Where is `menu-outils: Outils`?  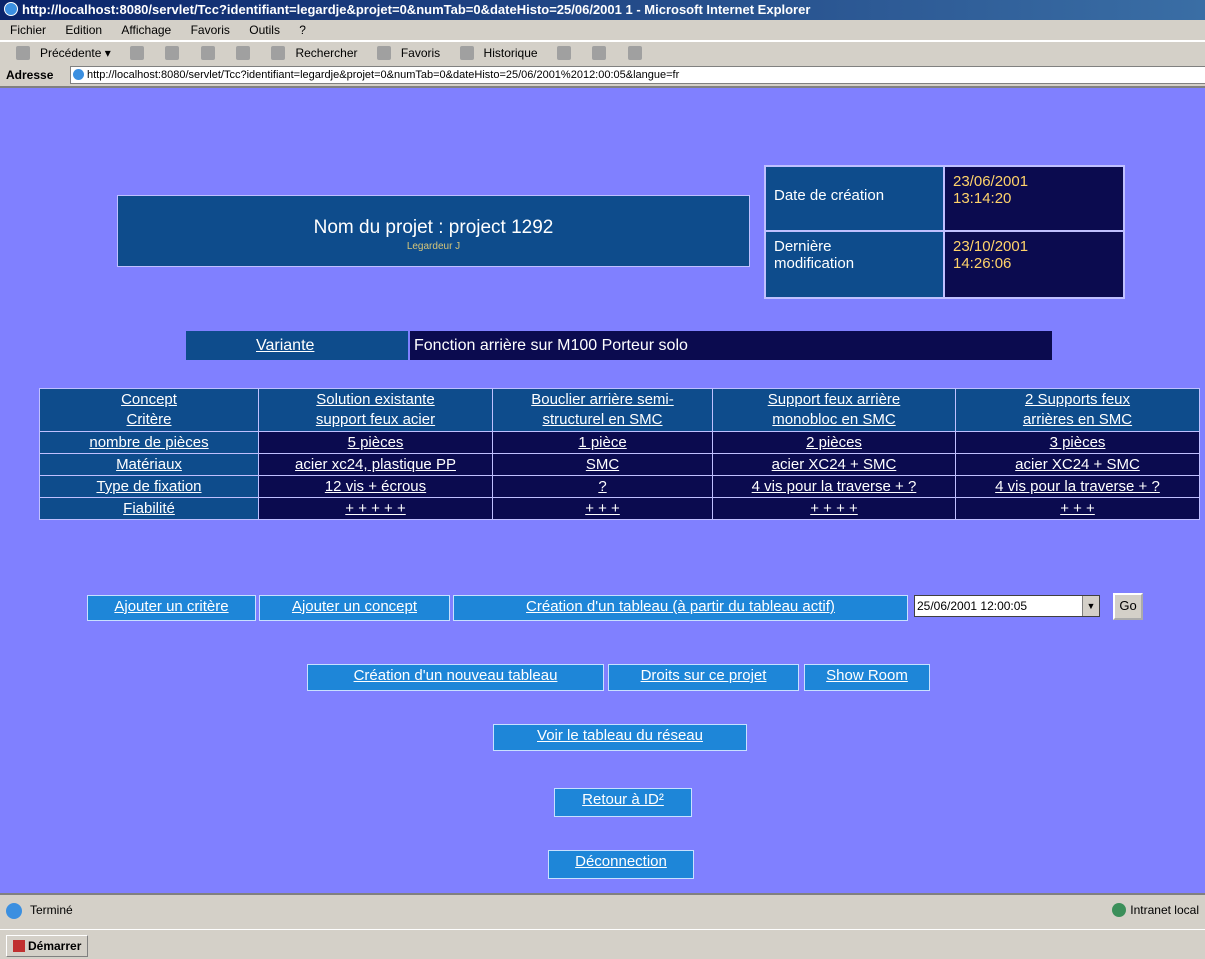
menu-outils: Outils is located at coordinates (264, 30).